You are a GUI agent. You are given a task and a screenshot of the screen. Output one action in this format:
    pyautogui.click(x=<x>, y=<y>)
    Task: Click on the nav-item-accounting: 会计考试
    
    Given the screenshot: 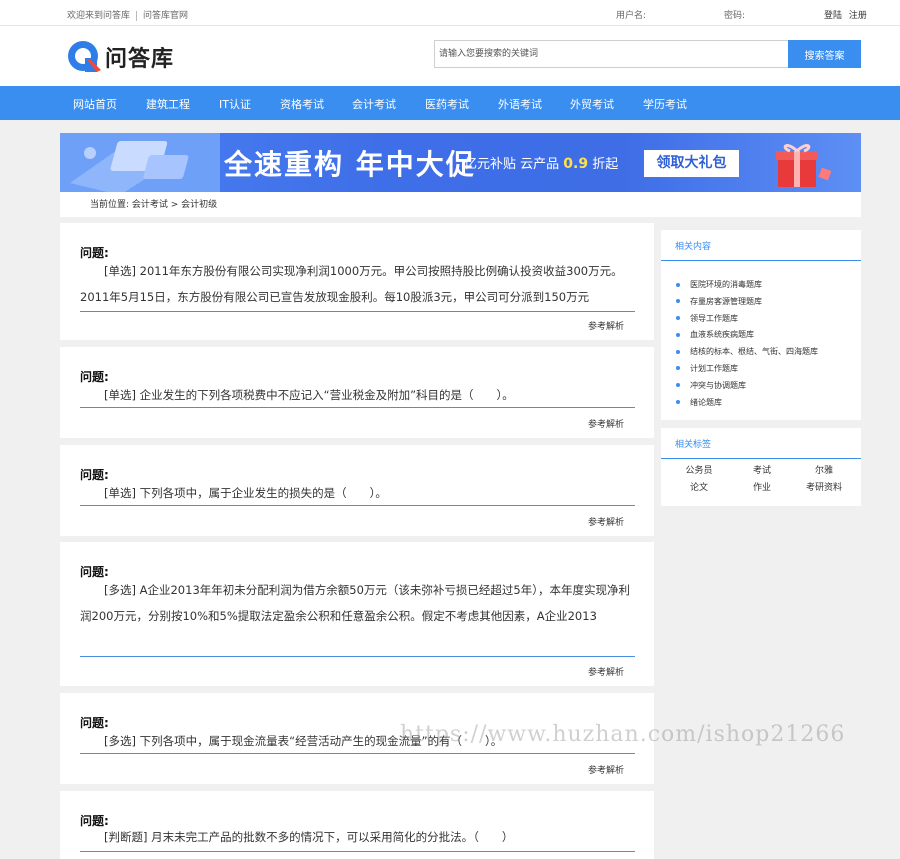 What is the action you would take?
    pyautogui.click(x=374, y=104)
    